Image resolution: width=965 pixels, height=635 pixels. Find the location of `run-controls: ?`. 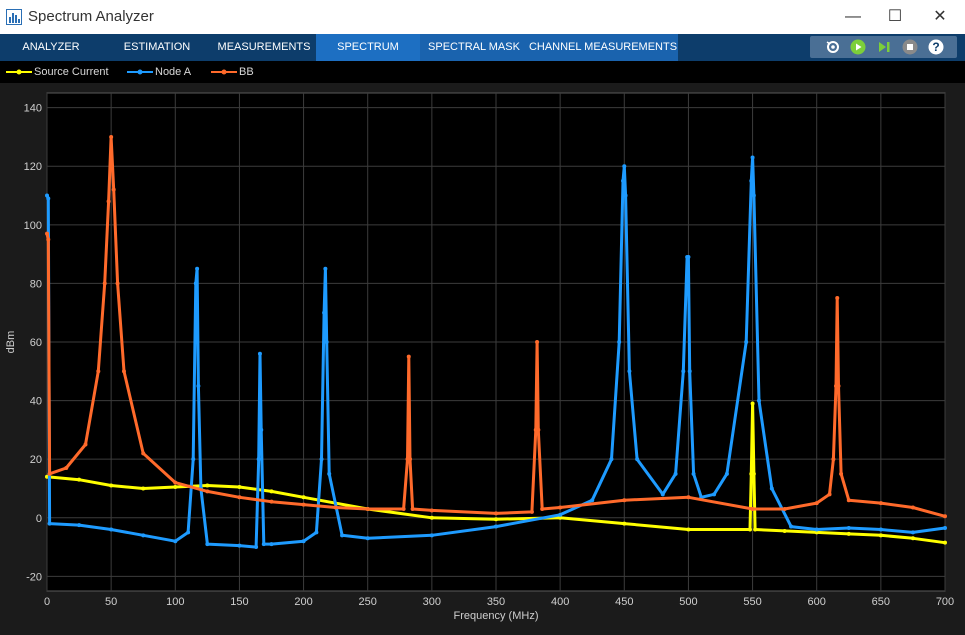

run-controls: ? is located at coordinates (883, 47).